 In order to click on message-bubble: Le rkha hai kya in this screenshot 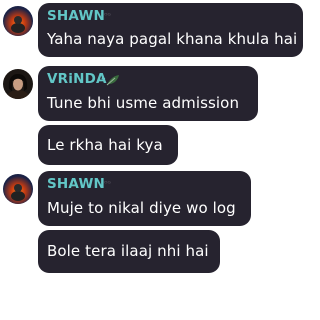, I will do `click(108, 145)`.